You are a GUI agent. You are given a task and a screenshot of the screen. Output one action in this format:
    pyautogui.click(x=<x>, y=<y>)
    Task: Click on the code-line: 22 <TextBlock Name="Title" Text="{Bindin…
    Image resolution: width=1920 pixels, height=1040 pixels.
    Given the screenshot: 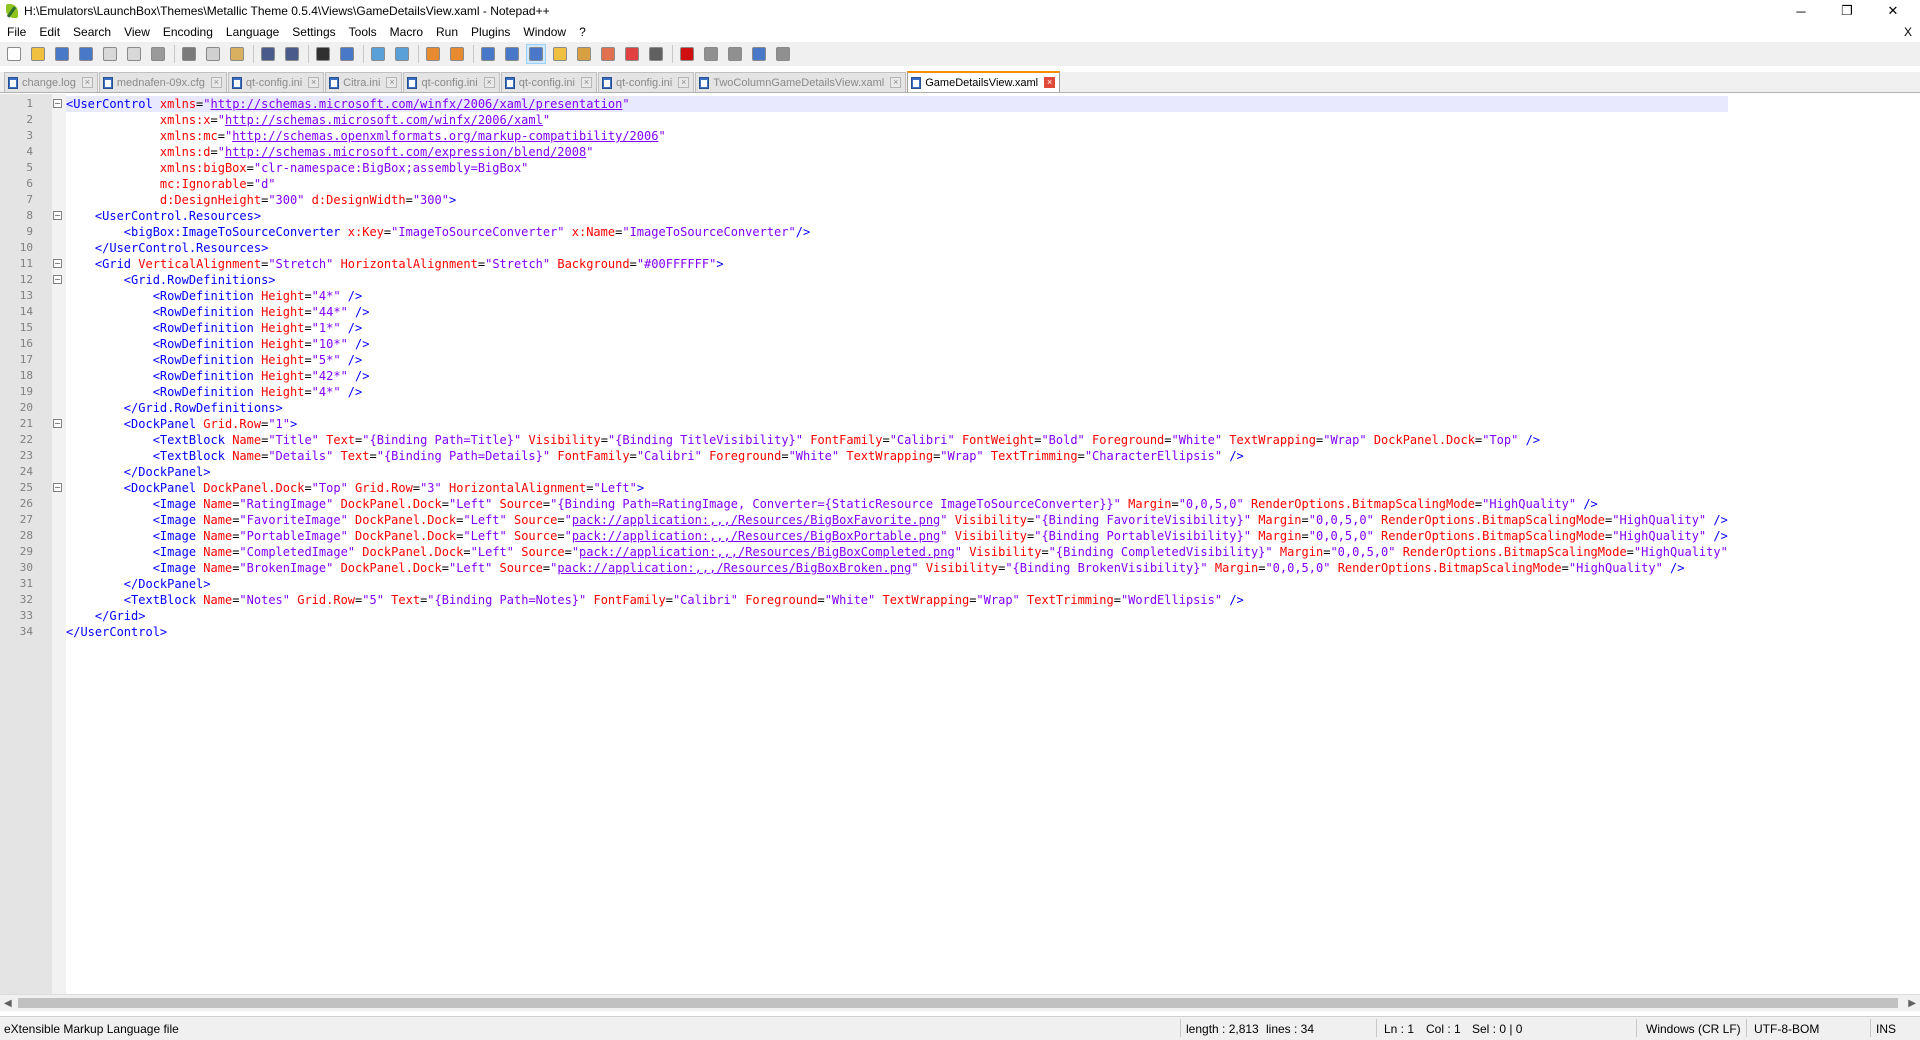 What is the action you would take?
    pyautogui.click(x=874, y=440)
    